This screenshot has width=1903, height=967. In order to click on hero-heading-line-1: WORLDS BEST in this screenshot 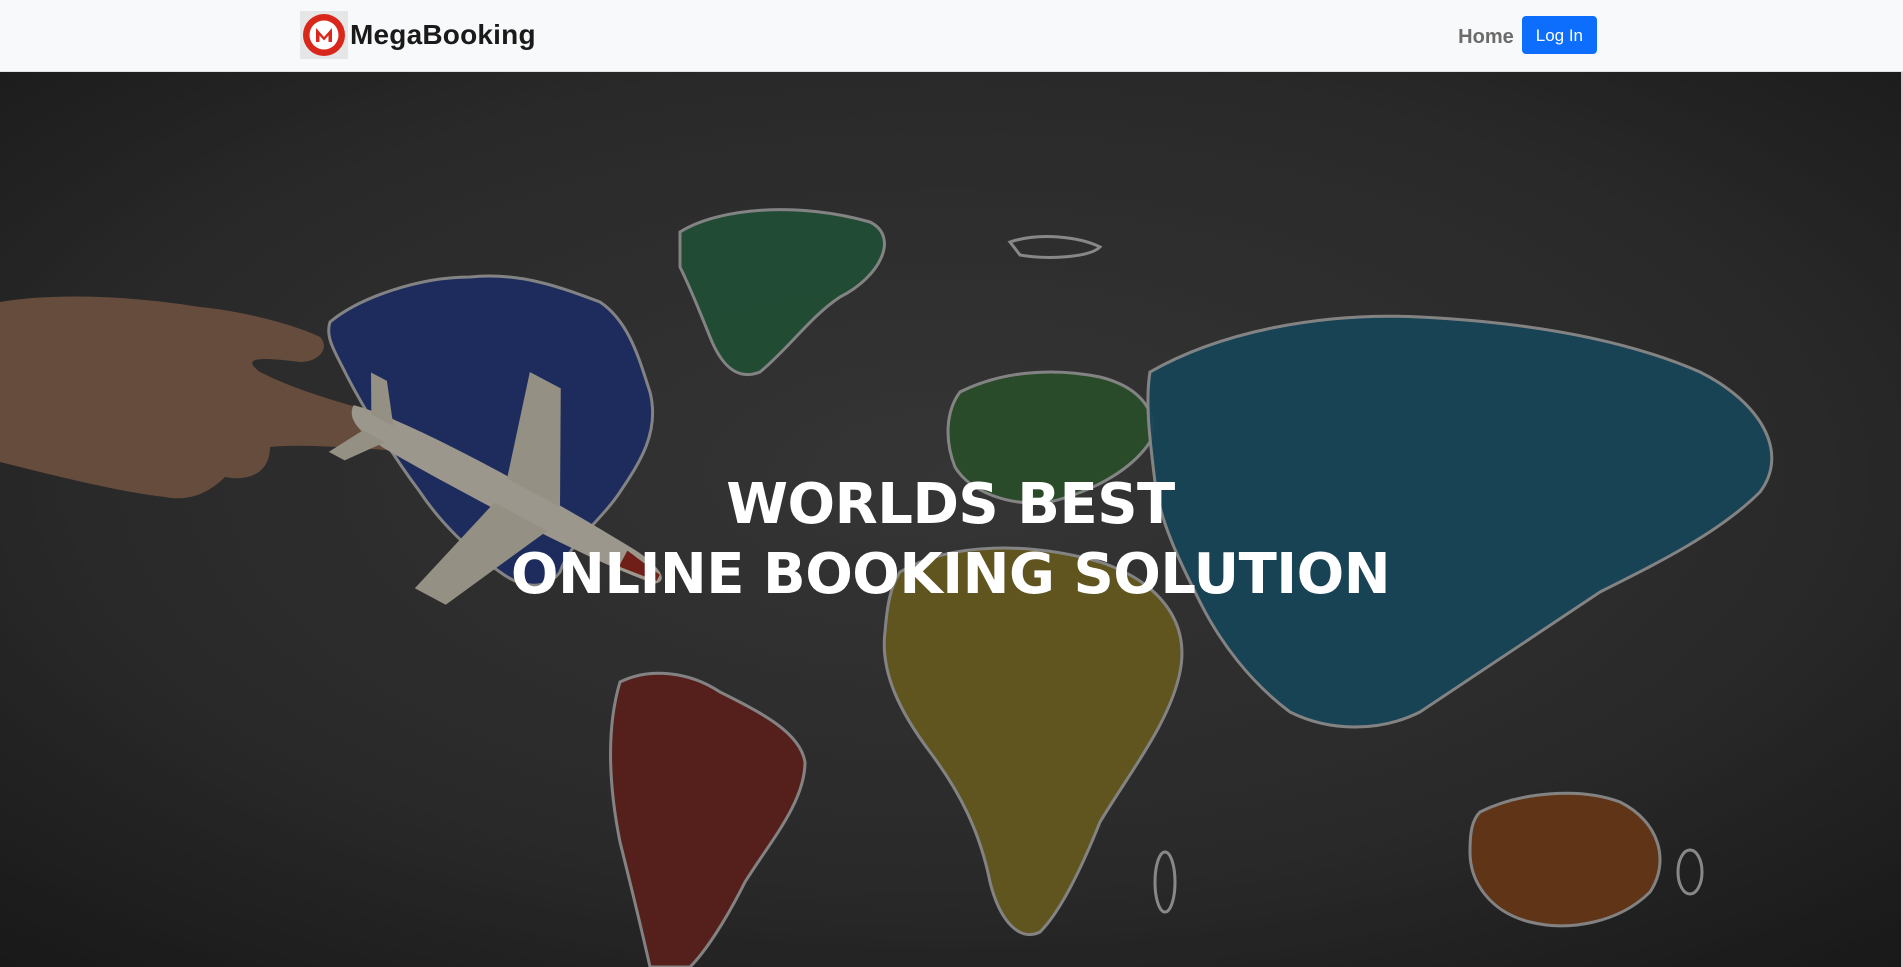, I will do `click(950, 504)`.